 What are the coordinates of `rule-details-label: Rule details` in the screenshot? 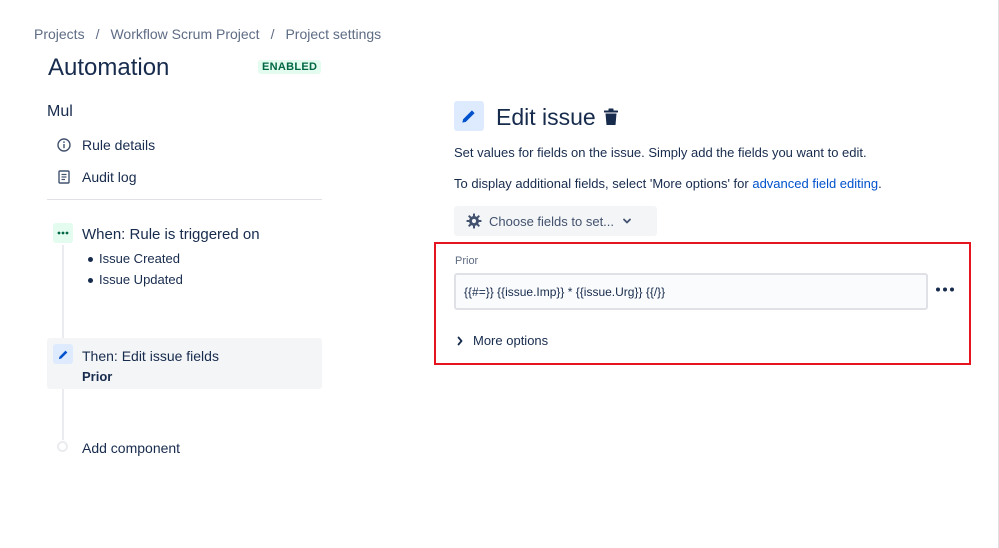 It's located at (119, 145).